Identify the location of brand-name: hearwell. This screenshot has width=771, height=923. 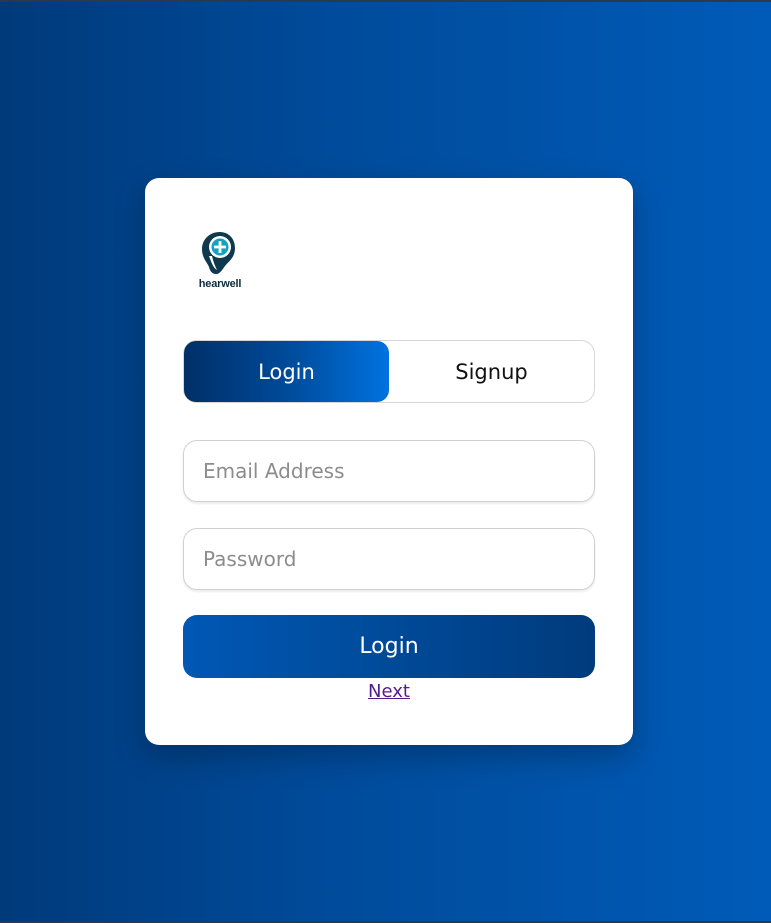
(220, 284).